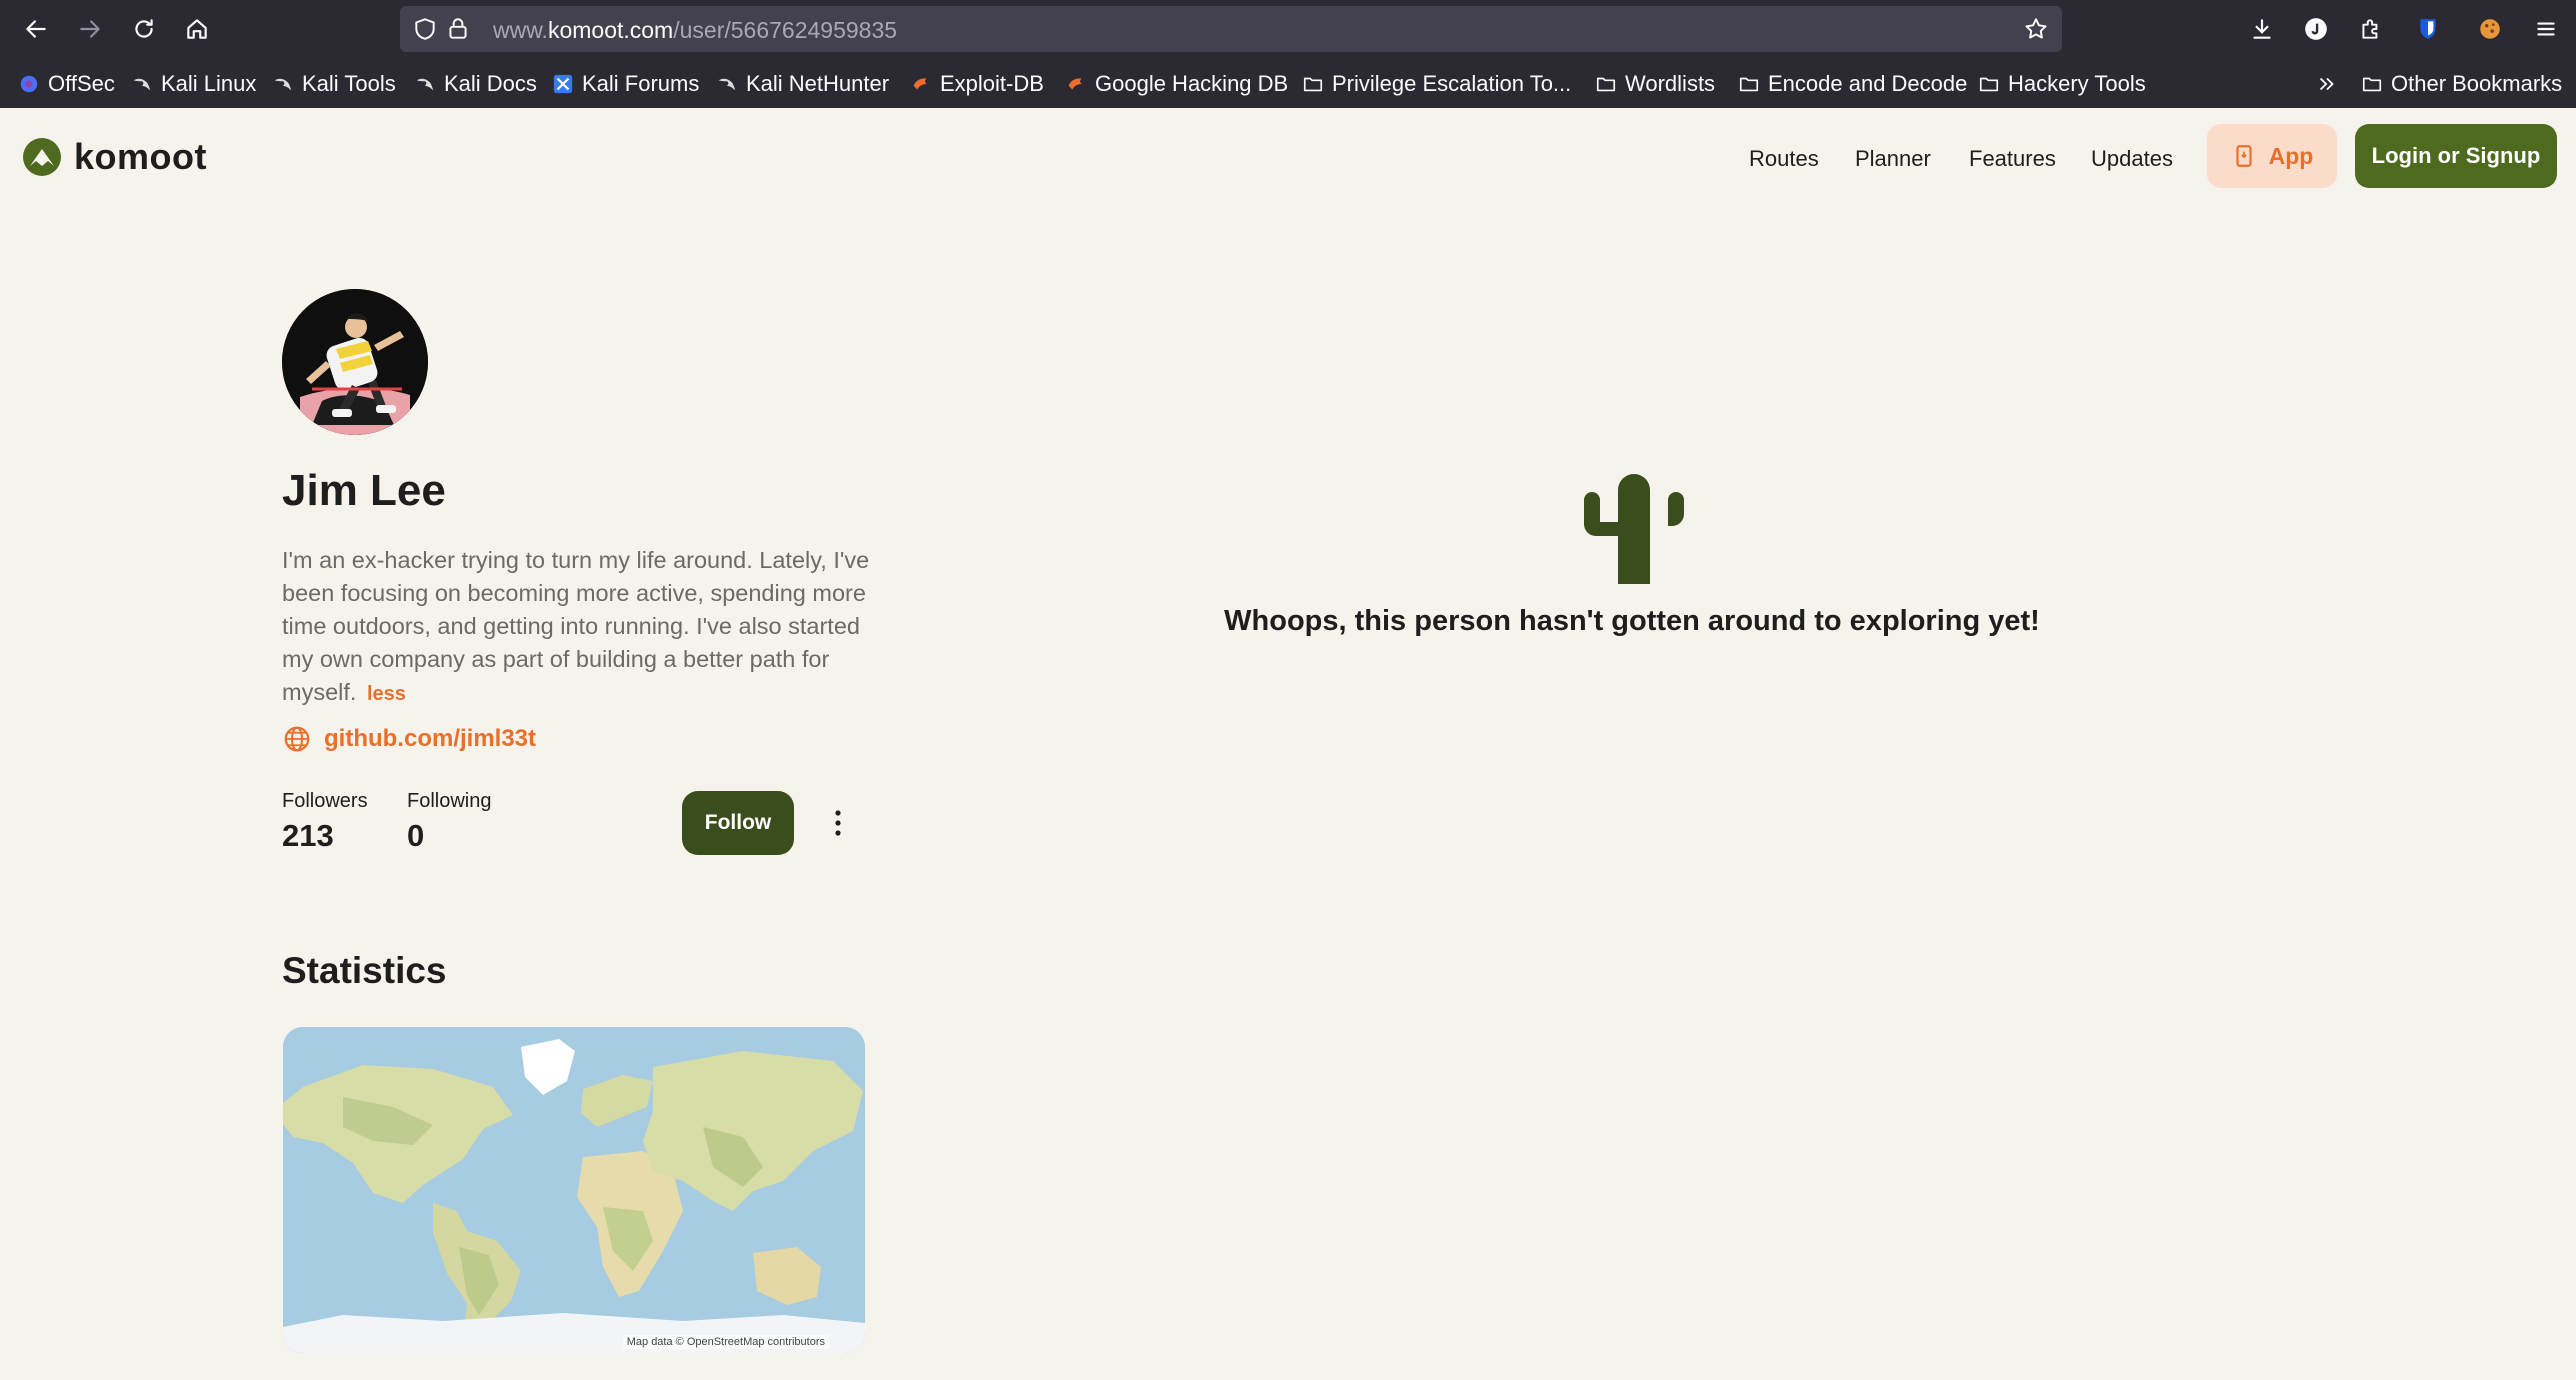 This screenshot has height=1380, width=2576. I want to click on back-arrow-icon, so click(36, 29).